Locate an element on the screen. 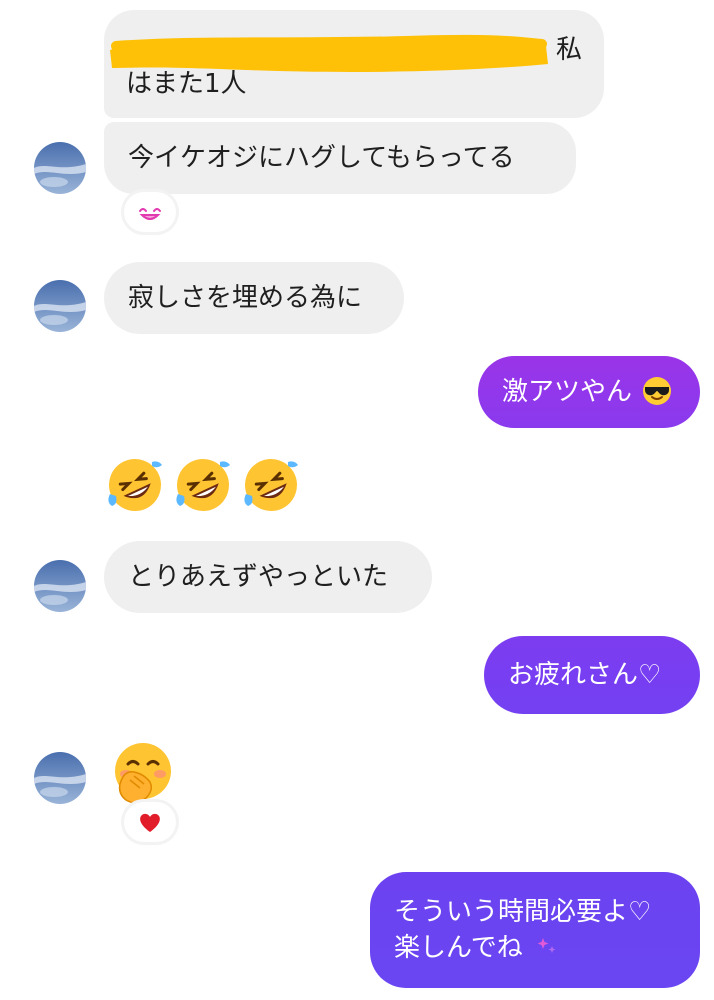 Image resolution: width=714 pixels, height=1000 pixels. message-bubble-2: 今イケオジにハグしてもらってる is located at coordinates (340, 158).